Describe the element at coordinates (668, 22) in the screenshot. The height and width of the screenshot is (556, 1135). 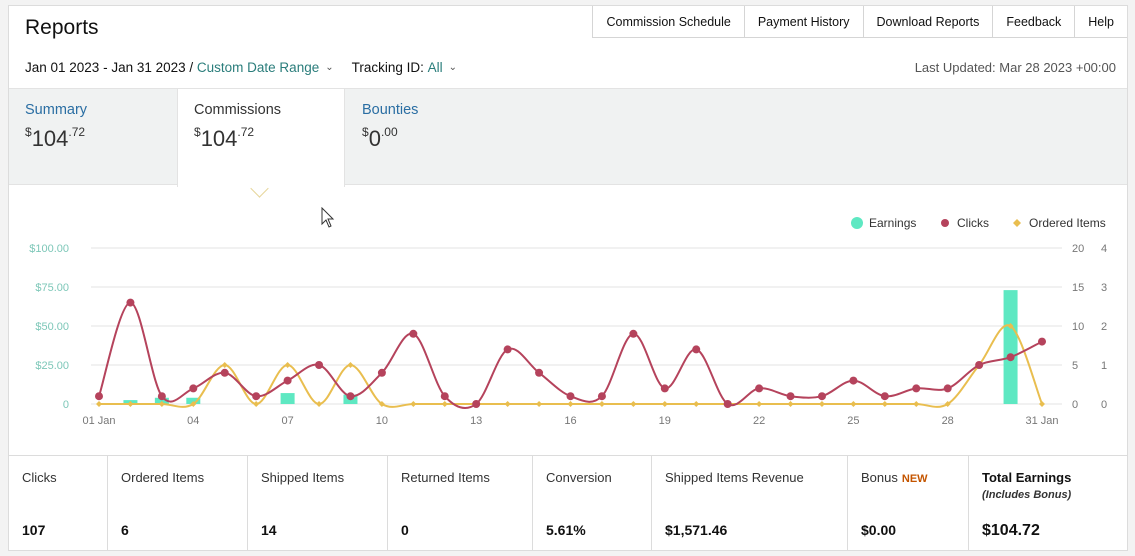
I see `commission-schedule-button: Commission Schedule` at that location.